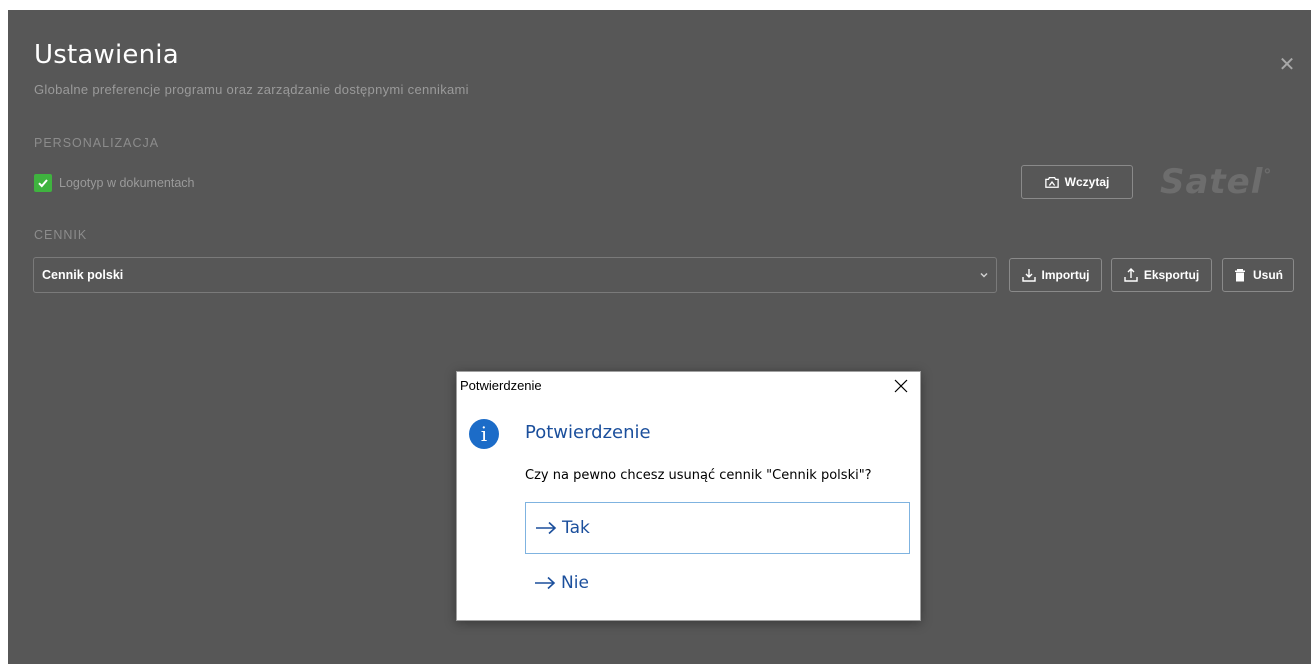 The height and width of the screenshot is (664, 1311). I want to click on confirm-yes-label: Tak, so click(576, 528).